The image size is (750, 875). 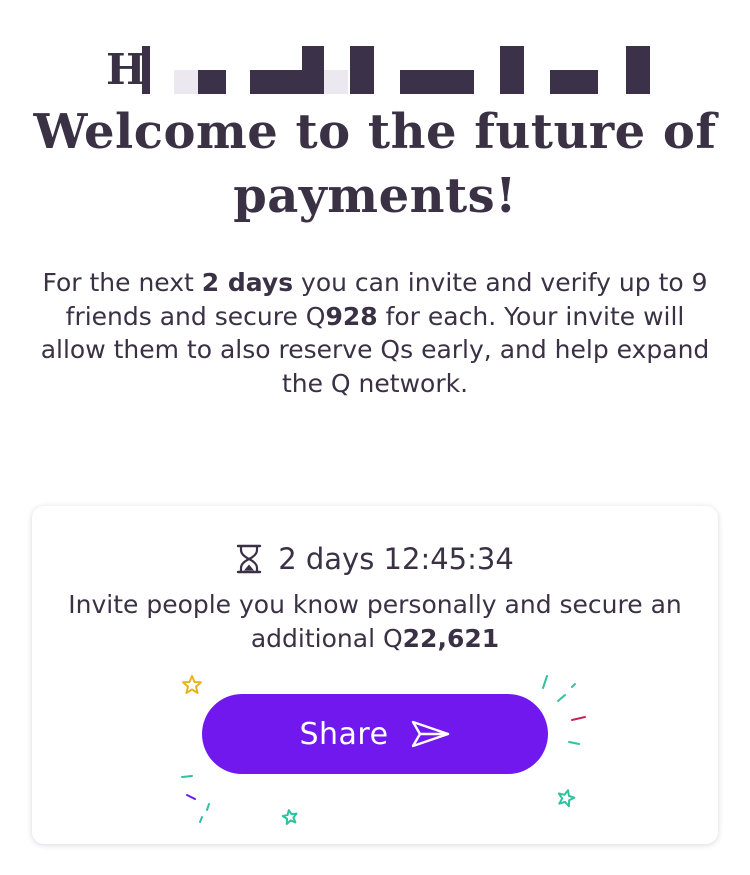 What do you see at coordinates (122, 282) in the screenshot?
I see `intro-text-part: For the next` at bounding box center [122, 282].